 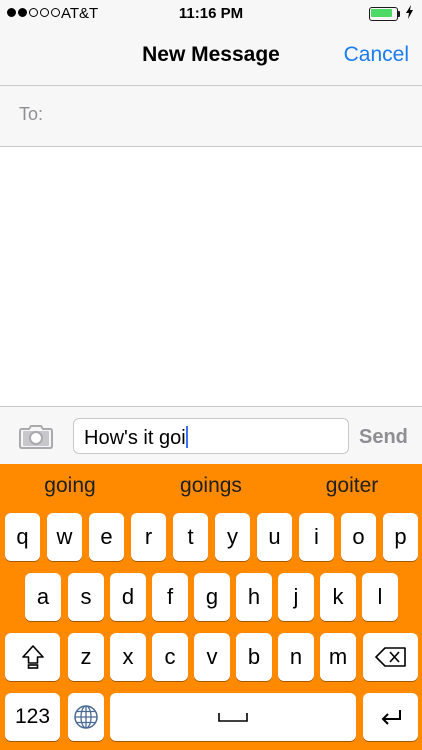 What do you see at coordinates (186, 437) in the screenshot?
I see `text-cursor` at bounding box center [186, 437].